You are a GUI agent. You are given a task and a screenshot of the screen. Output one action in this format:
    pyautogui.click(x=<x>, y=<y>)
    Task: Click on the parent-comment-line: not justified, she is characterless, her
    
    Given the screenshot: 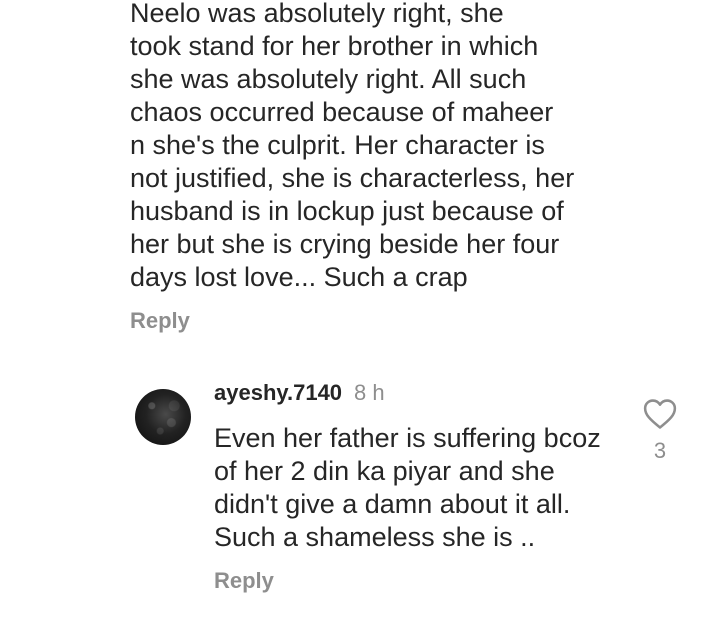 What is the action you would take?
    pyautogui.click(x=352, y=178)
    